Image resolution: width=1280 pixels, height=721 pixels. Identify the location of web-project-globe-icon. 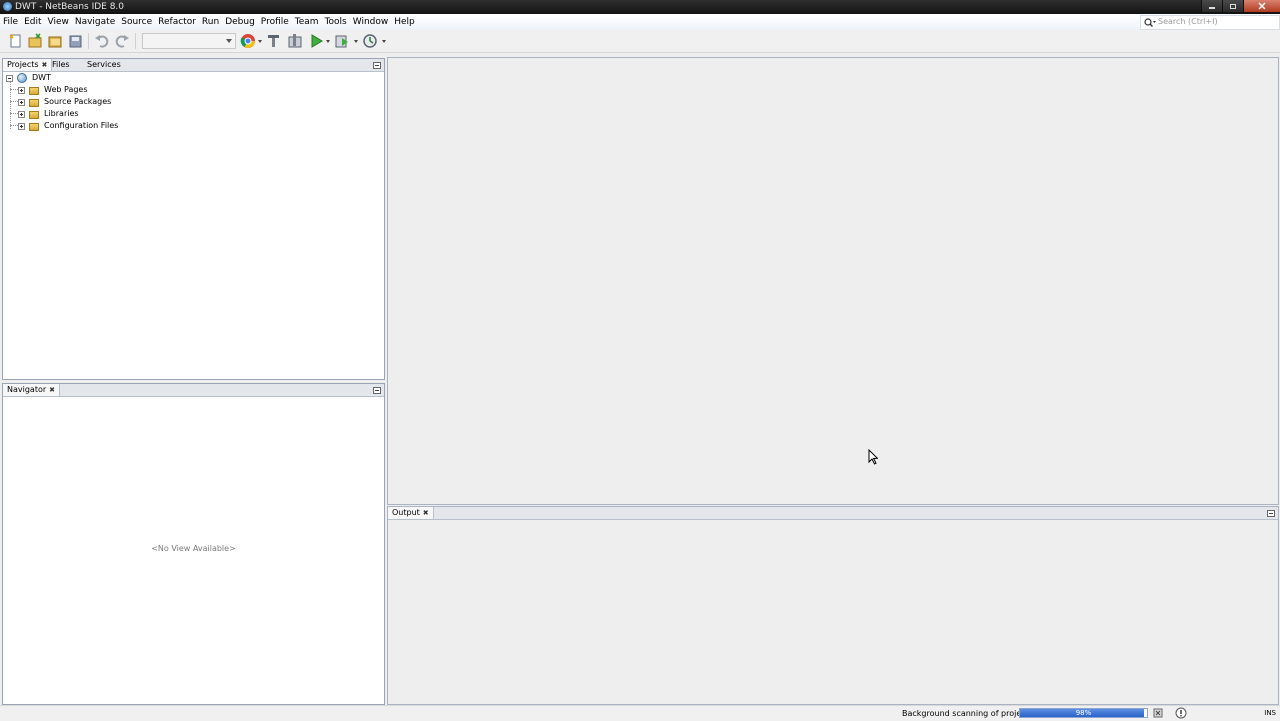
(22, 78).